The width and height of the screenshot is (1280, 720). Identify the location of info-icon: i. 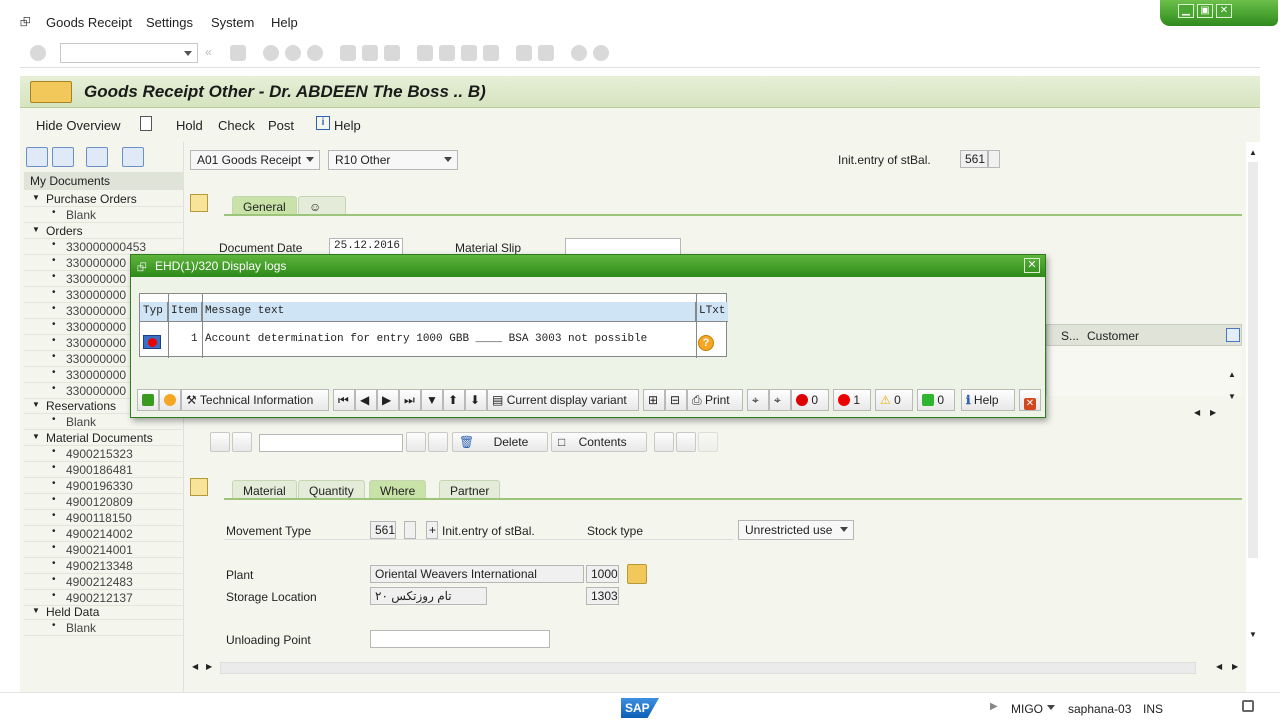
(323, 123).